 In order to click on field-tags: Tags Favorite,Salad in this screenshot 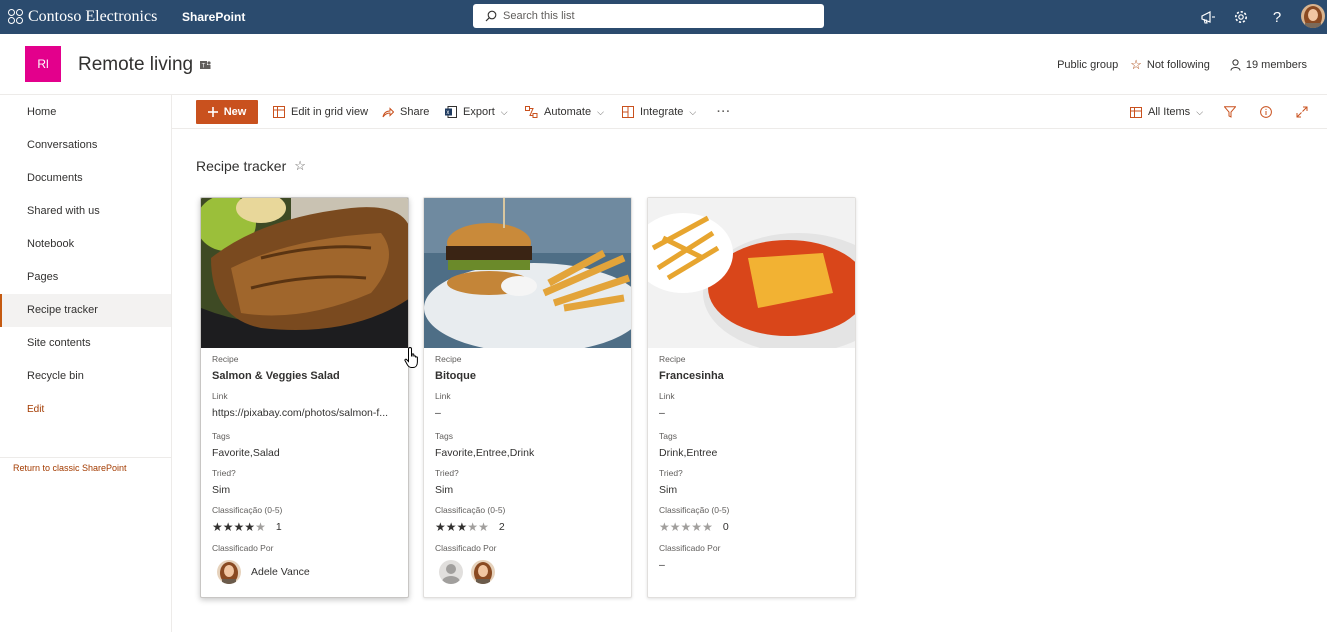, I will do `click(306, 445)`.